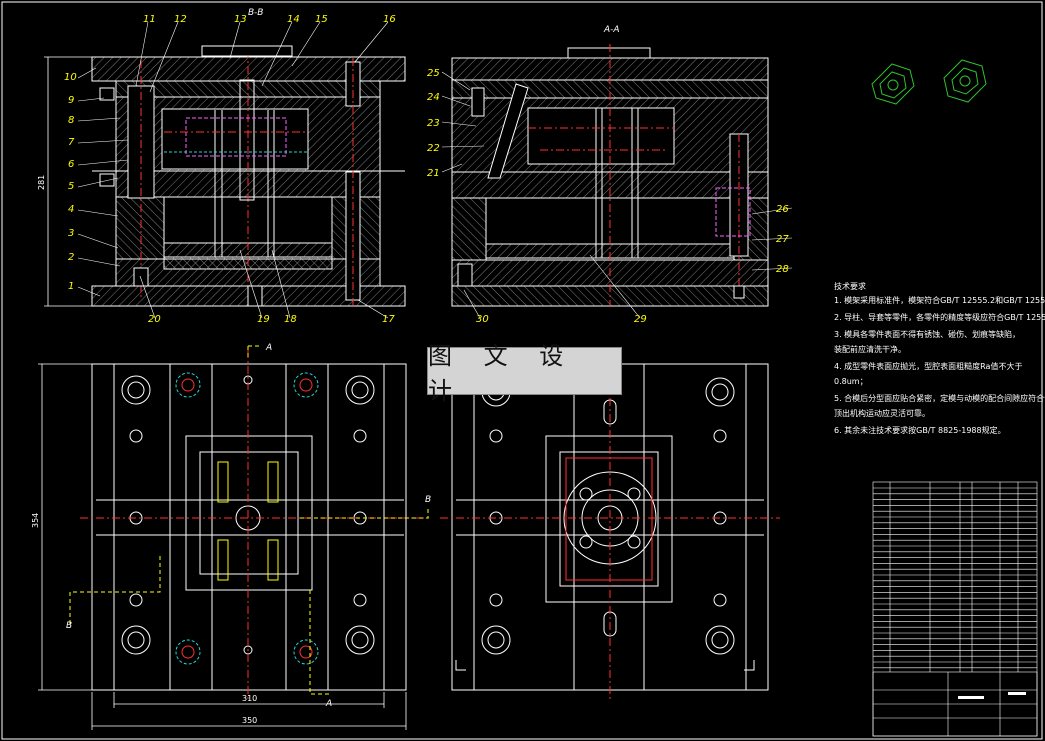 The height and width of the screenshot is (741, 1045). Describe the element at coordinates (433, 123) in the screenshot. I see `part-label-23: 23` at that location.